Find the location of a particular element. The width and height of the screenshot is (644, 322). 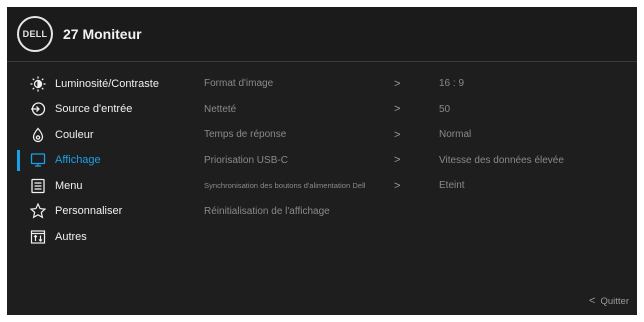

star-icon is located at coordinates (38, 211).